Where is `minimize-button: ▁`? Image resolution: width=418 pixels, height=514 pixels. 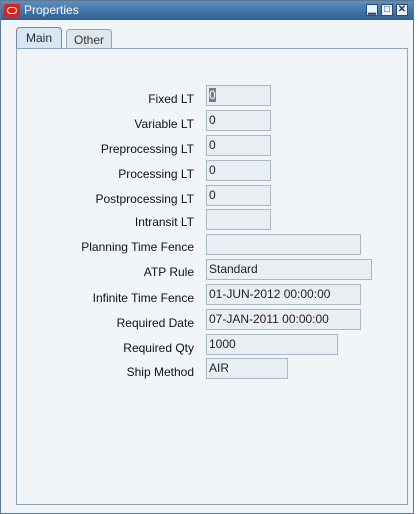
minimize-button: ▁ is located at coordinates (372, 10).